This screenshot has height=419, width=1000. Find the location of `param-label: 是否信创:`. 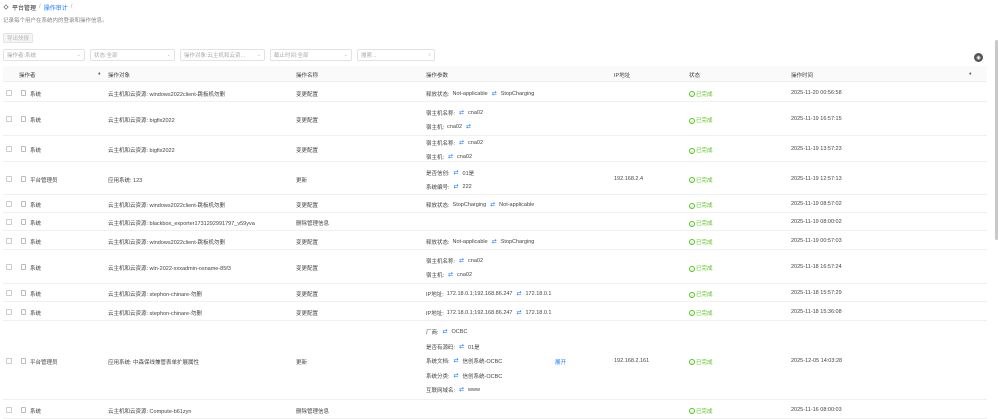

param-label: 是否信创: is located at coordinates (438, 173).